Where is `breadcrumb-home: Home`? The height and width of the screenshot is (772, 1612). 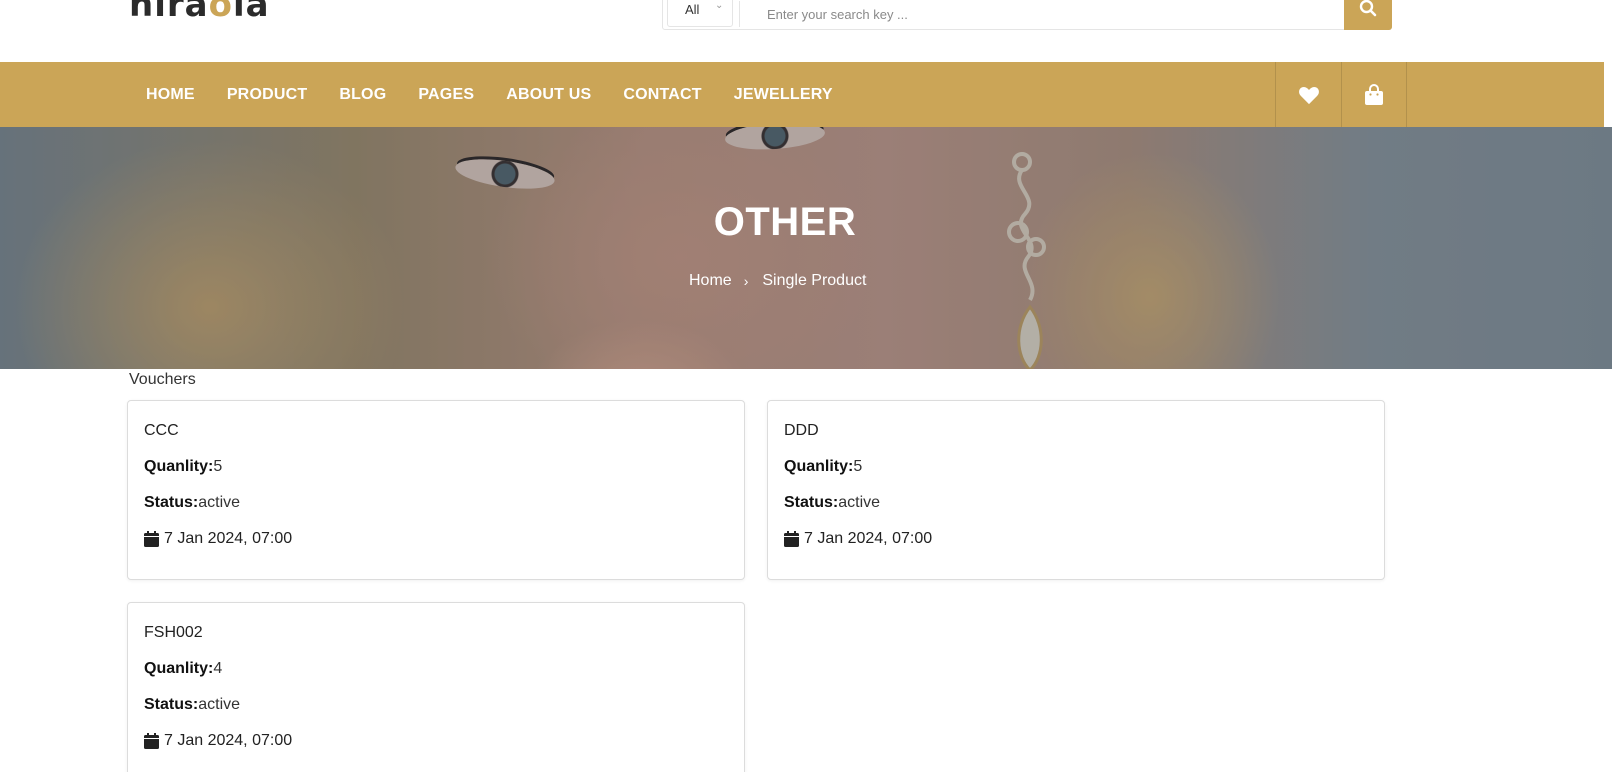 breadcrumb-home: Home is located at coordinates (710, 281).